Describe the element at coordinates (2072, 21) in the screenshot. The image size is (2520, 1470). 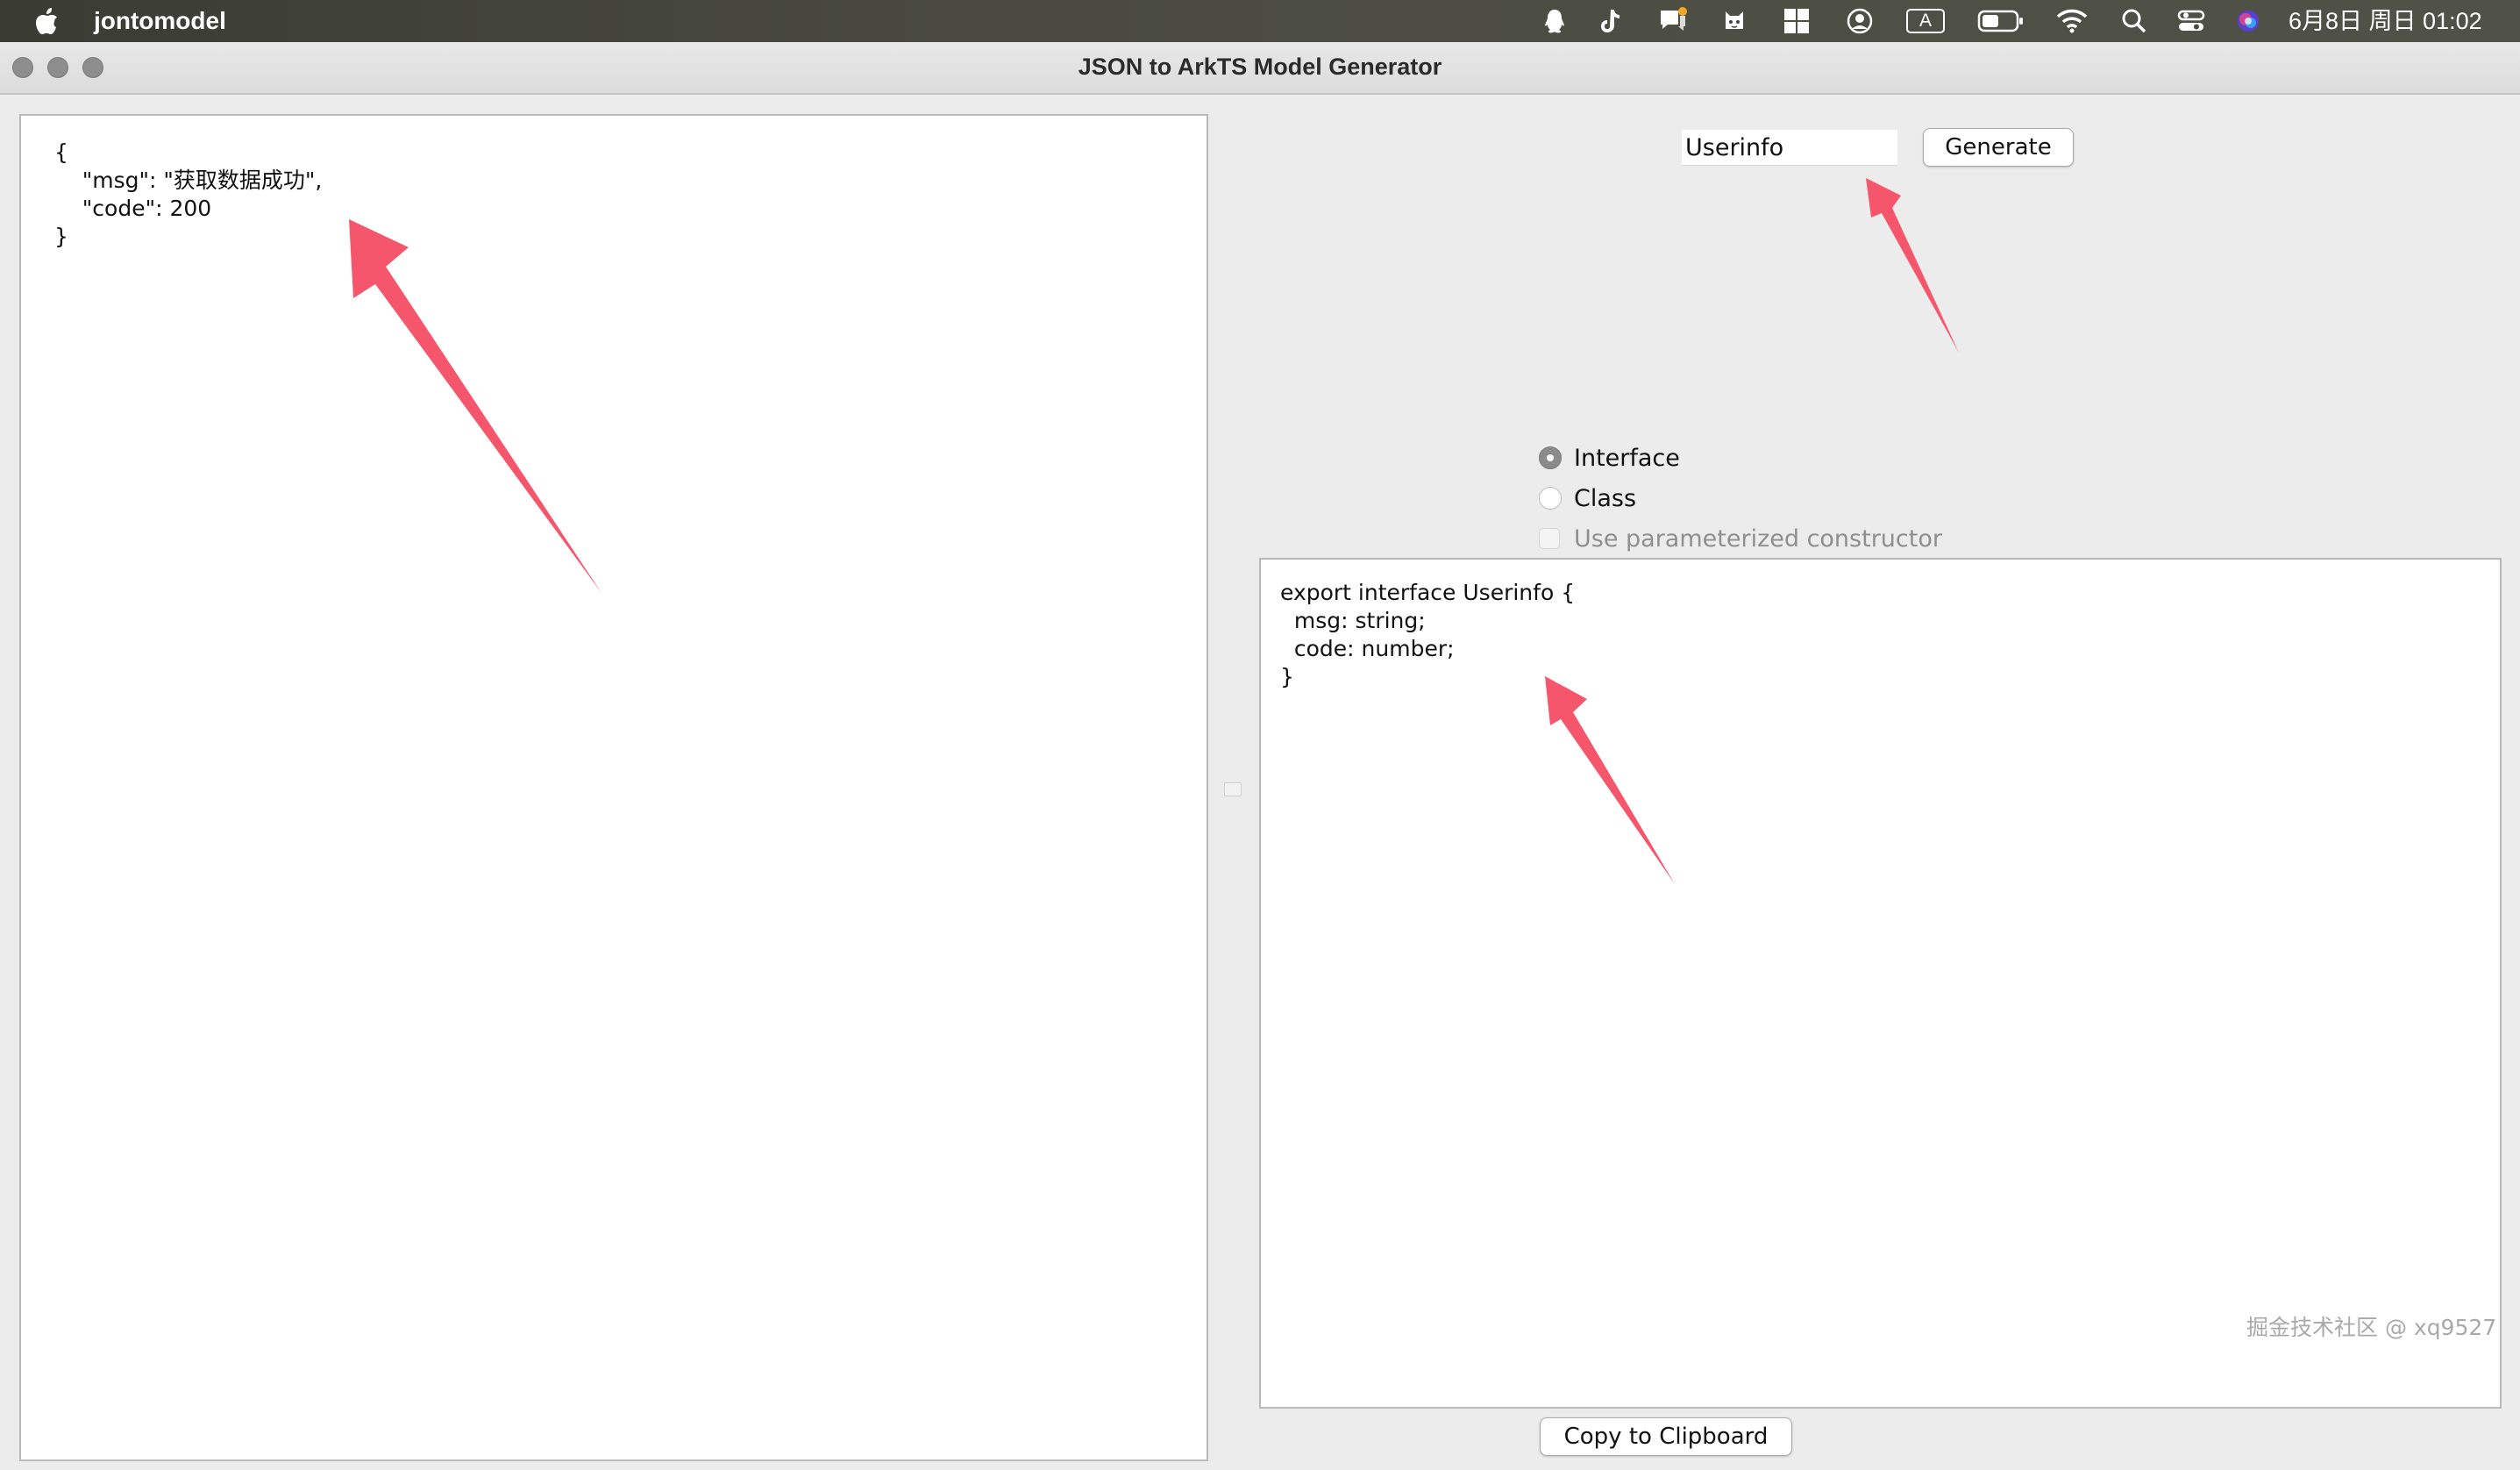
I see `wifi-icon` at that location.